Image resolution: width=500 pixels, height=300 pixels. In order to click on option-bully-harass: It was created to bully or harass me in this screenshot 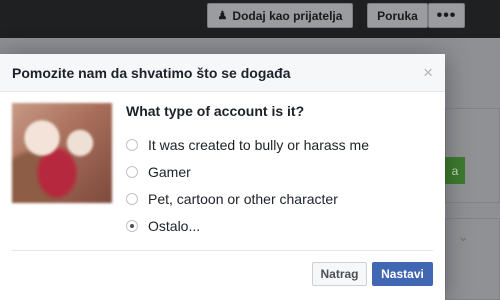, I will do `click(247, 145)`.